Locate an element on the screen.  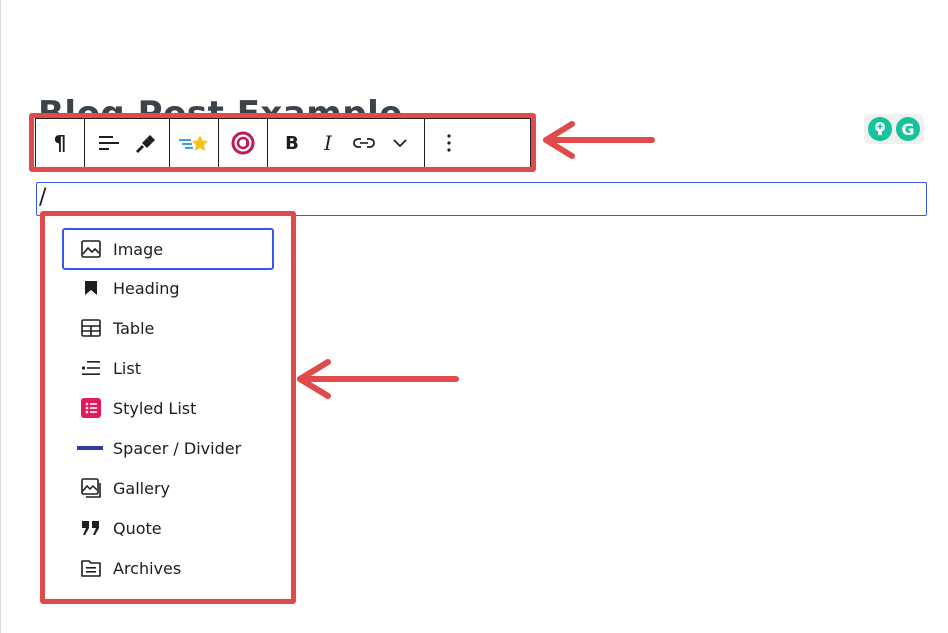
inserter-annotation-arrow is located at coordinates (378, 379).